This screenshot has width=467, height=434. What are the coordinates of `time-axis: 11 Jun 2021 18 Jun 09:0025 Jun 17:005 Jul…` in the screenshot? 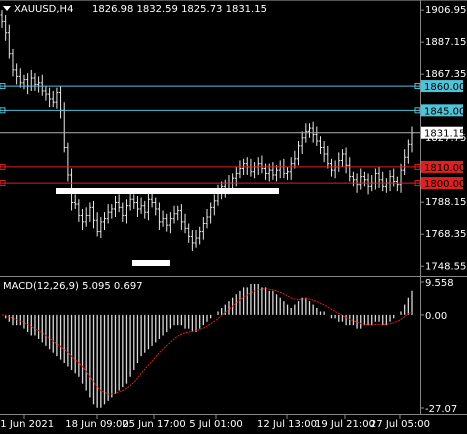 It's located at (215, 422).